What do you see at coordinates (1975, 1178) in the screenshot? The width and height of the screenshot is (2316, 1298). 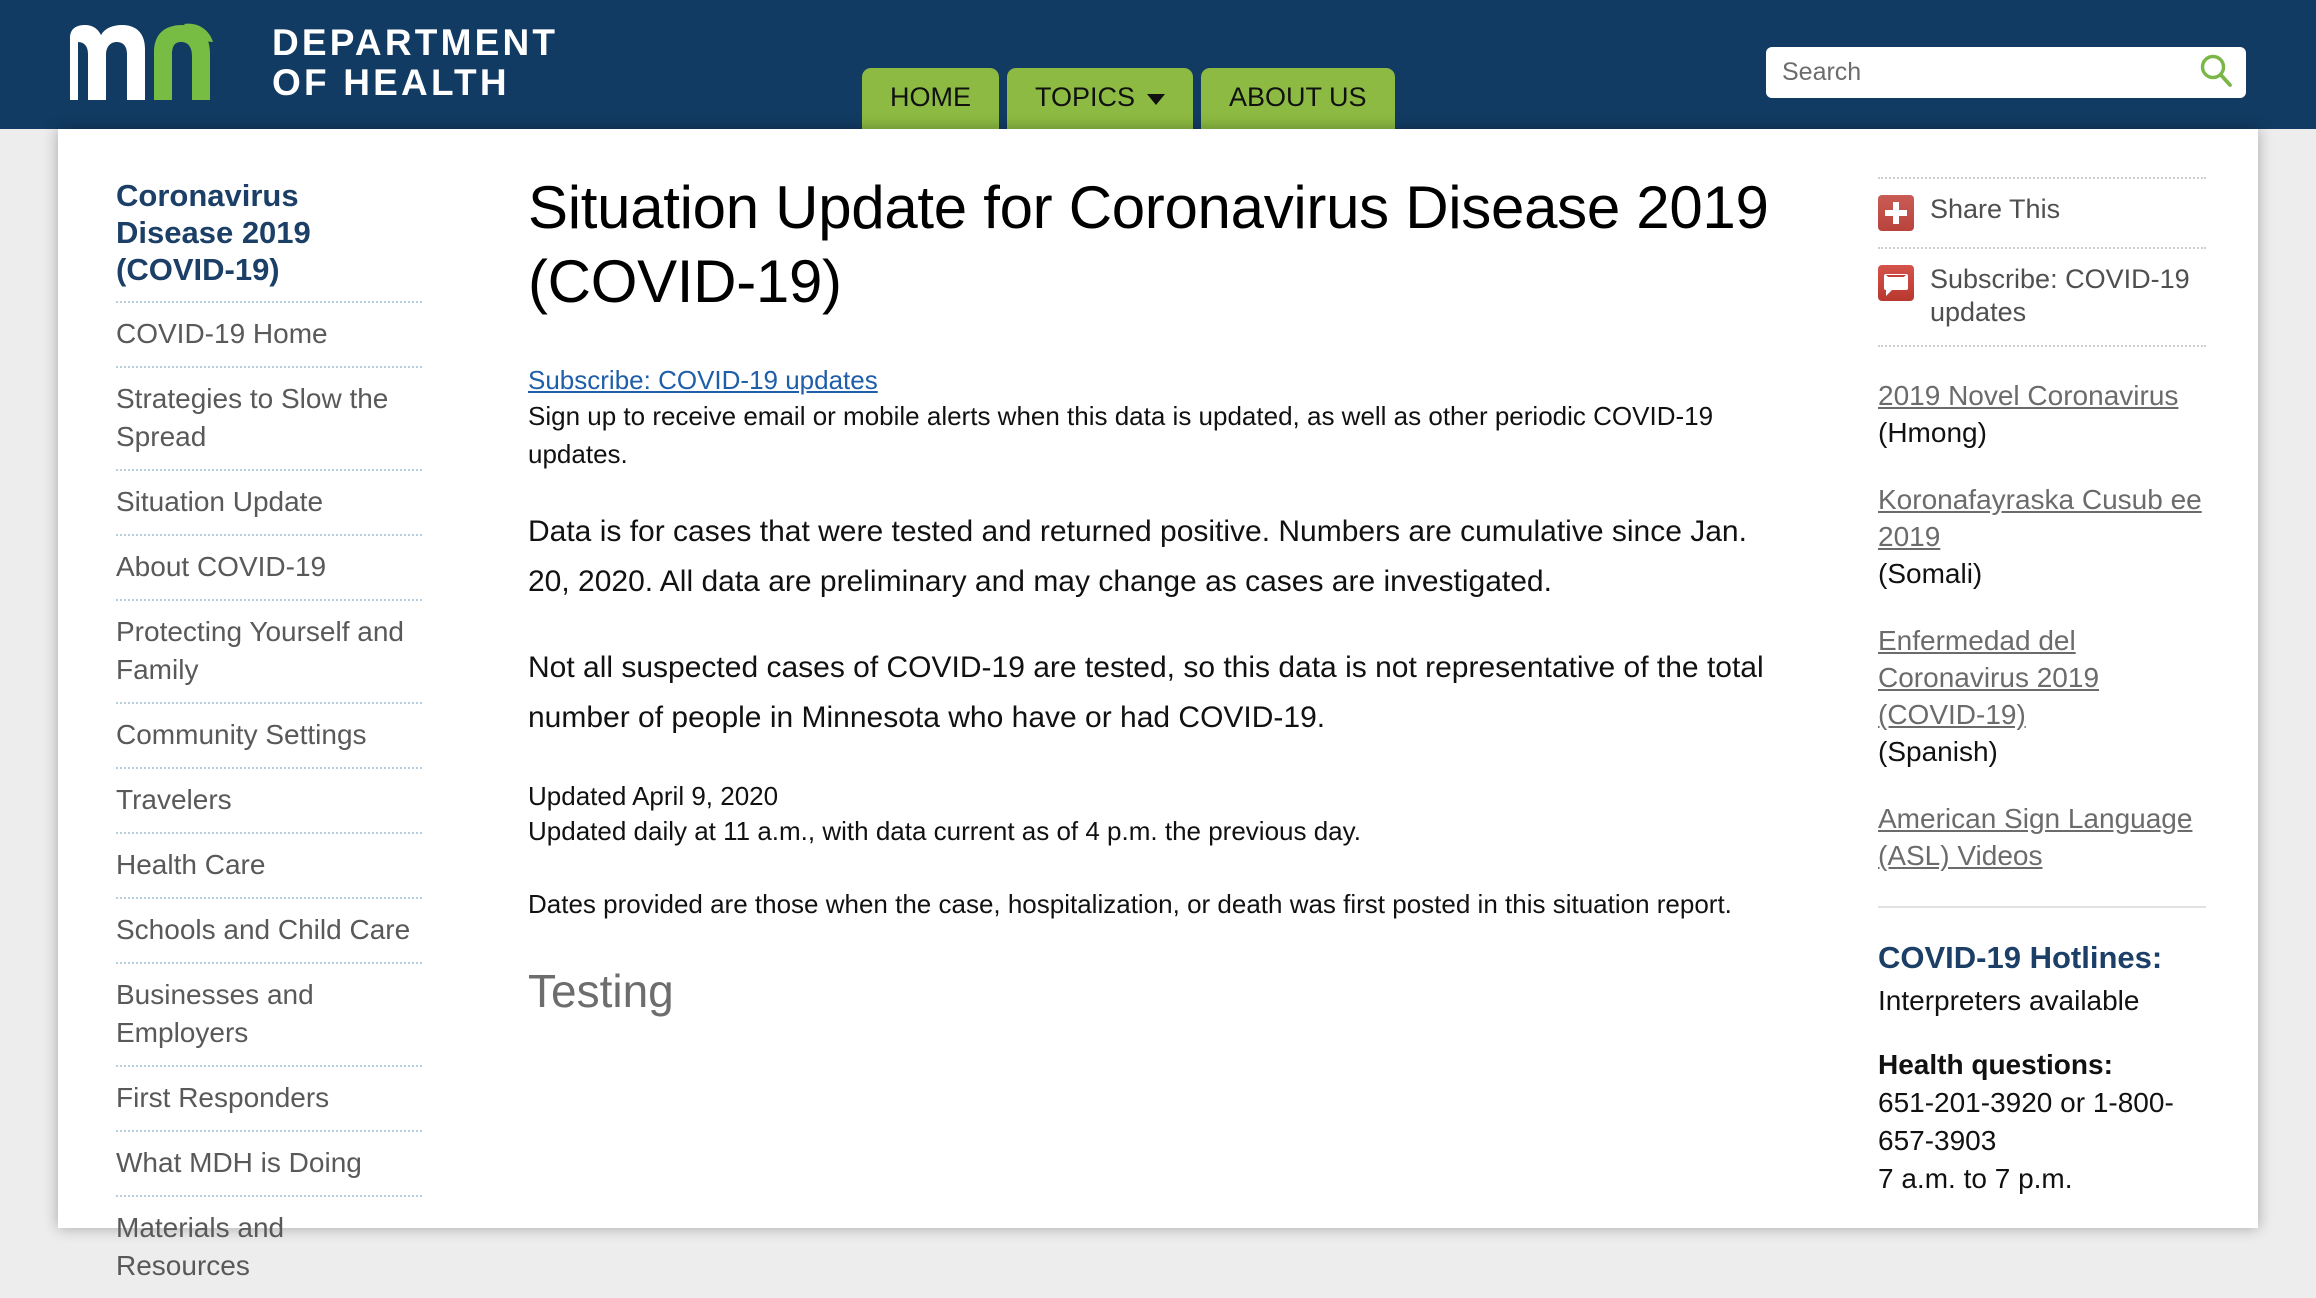 I see `hotlines-health-hours: 7 a.m. to 7 p.m.` at bounding box center [1975, 1178].